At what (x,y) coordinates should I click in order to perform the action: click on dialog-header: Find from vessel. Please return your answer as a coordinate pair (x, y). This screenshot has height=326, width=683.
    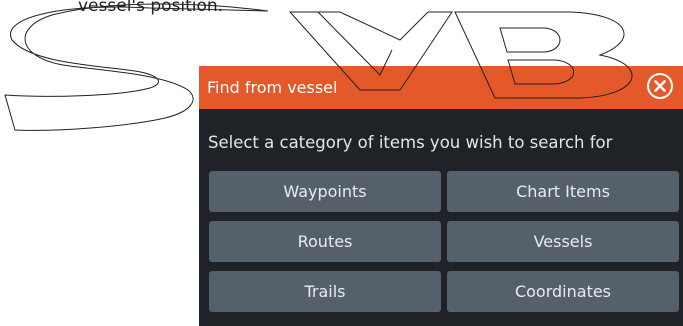
    Looking at the image, I should click on (441, 87).